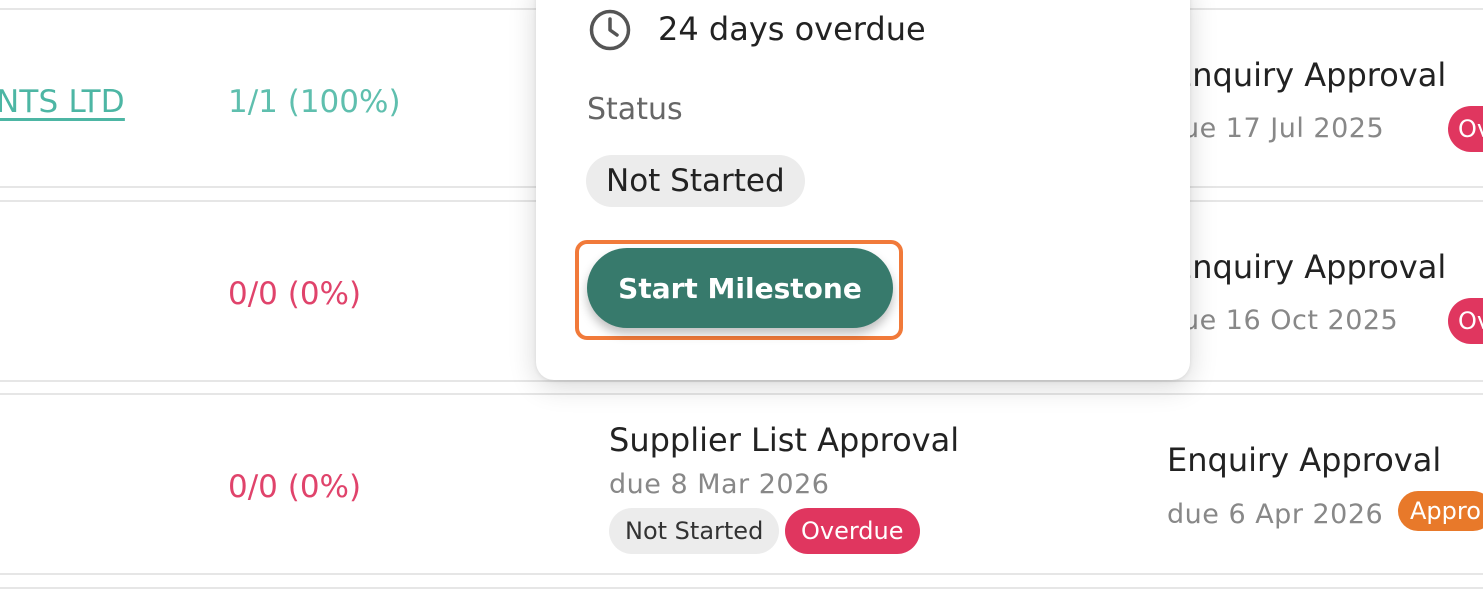 Image resolution: width=1483 pixels, height=595 pixels. I want to click on next-milestone-due: ue 17 Jul 2025, so click(1283, 128).